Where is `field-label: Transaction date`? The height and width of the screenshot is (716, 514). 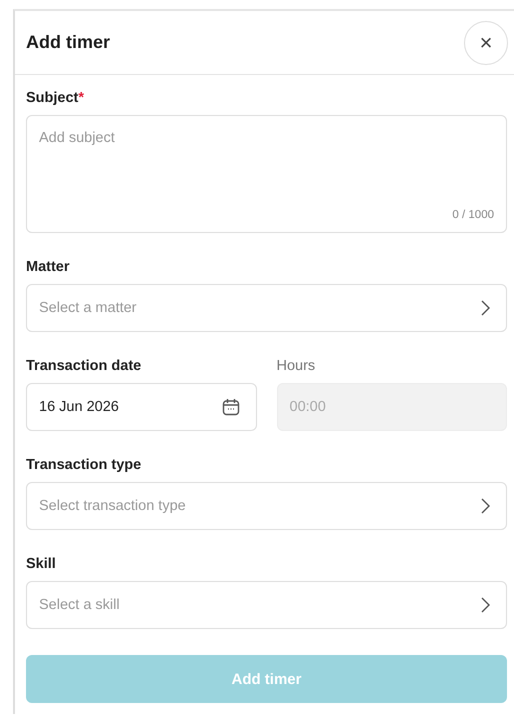 field-label: Transaction date is located at coordinates (84, 366).